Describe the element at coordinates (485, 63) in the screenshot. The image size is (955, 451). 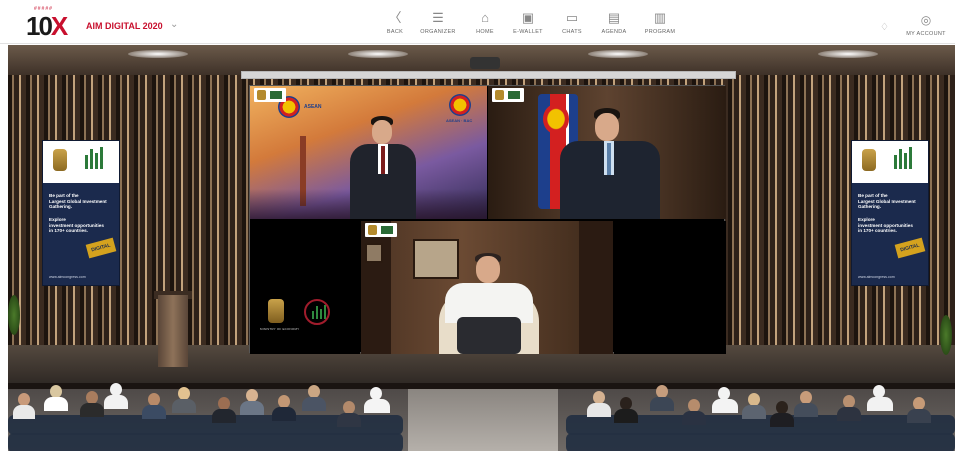
I see `projector` at that location.